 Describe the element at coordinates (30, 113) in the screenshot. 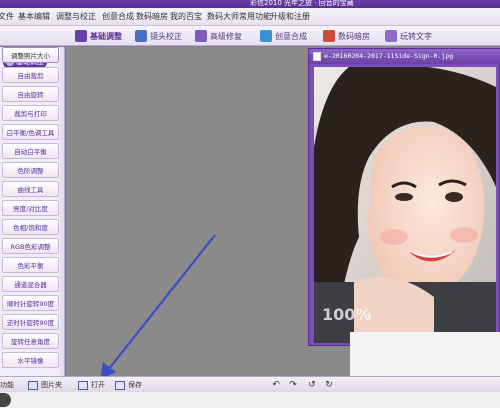

I see `sidebar-item-crop-print: 裁剪与打印` at that location.